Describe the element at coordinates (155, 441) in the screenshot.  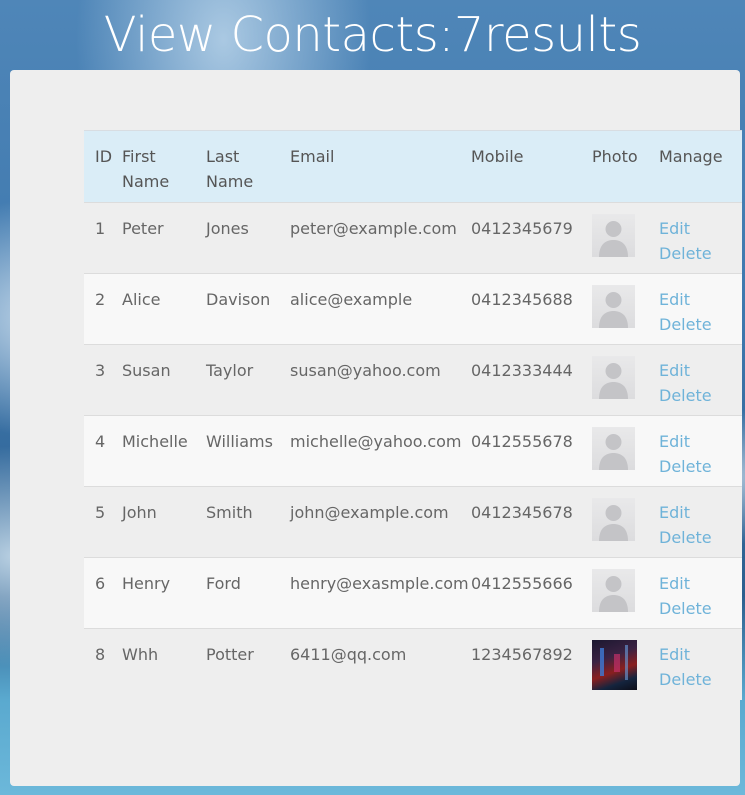
I see `cell-first-name: Michelle` at that location.